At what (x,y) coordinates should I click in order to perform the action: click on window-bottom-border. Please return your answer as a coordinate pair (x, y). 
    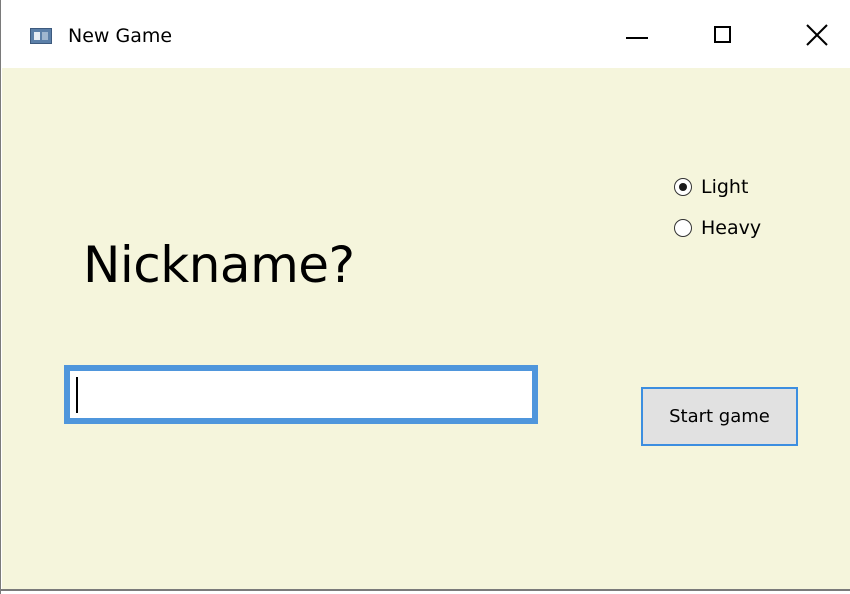
    Looking at the image, I should click on (425, 590).